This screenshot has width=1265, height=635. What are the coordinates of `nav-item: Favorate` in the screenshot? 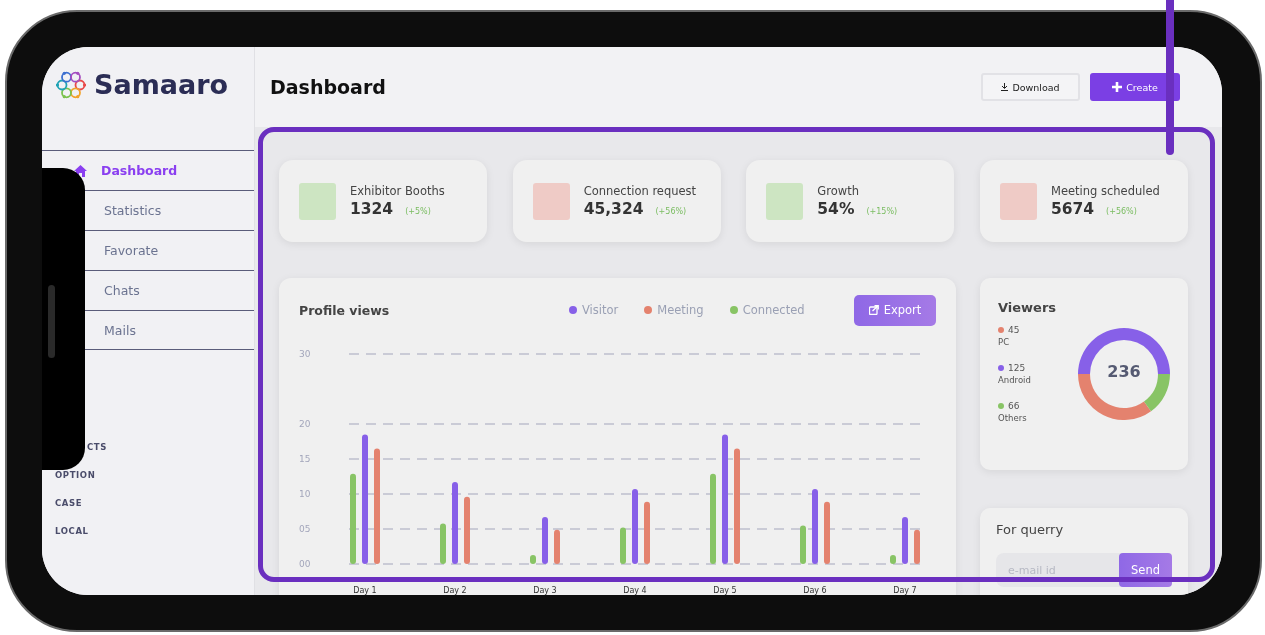 It's located at (131, 250).